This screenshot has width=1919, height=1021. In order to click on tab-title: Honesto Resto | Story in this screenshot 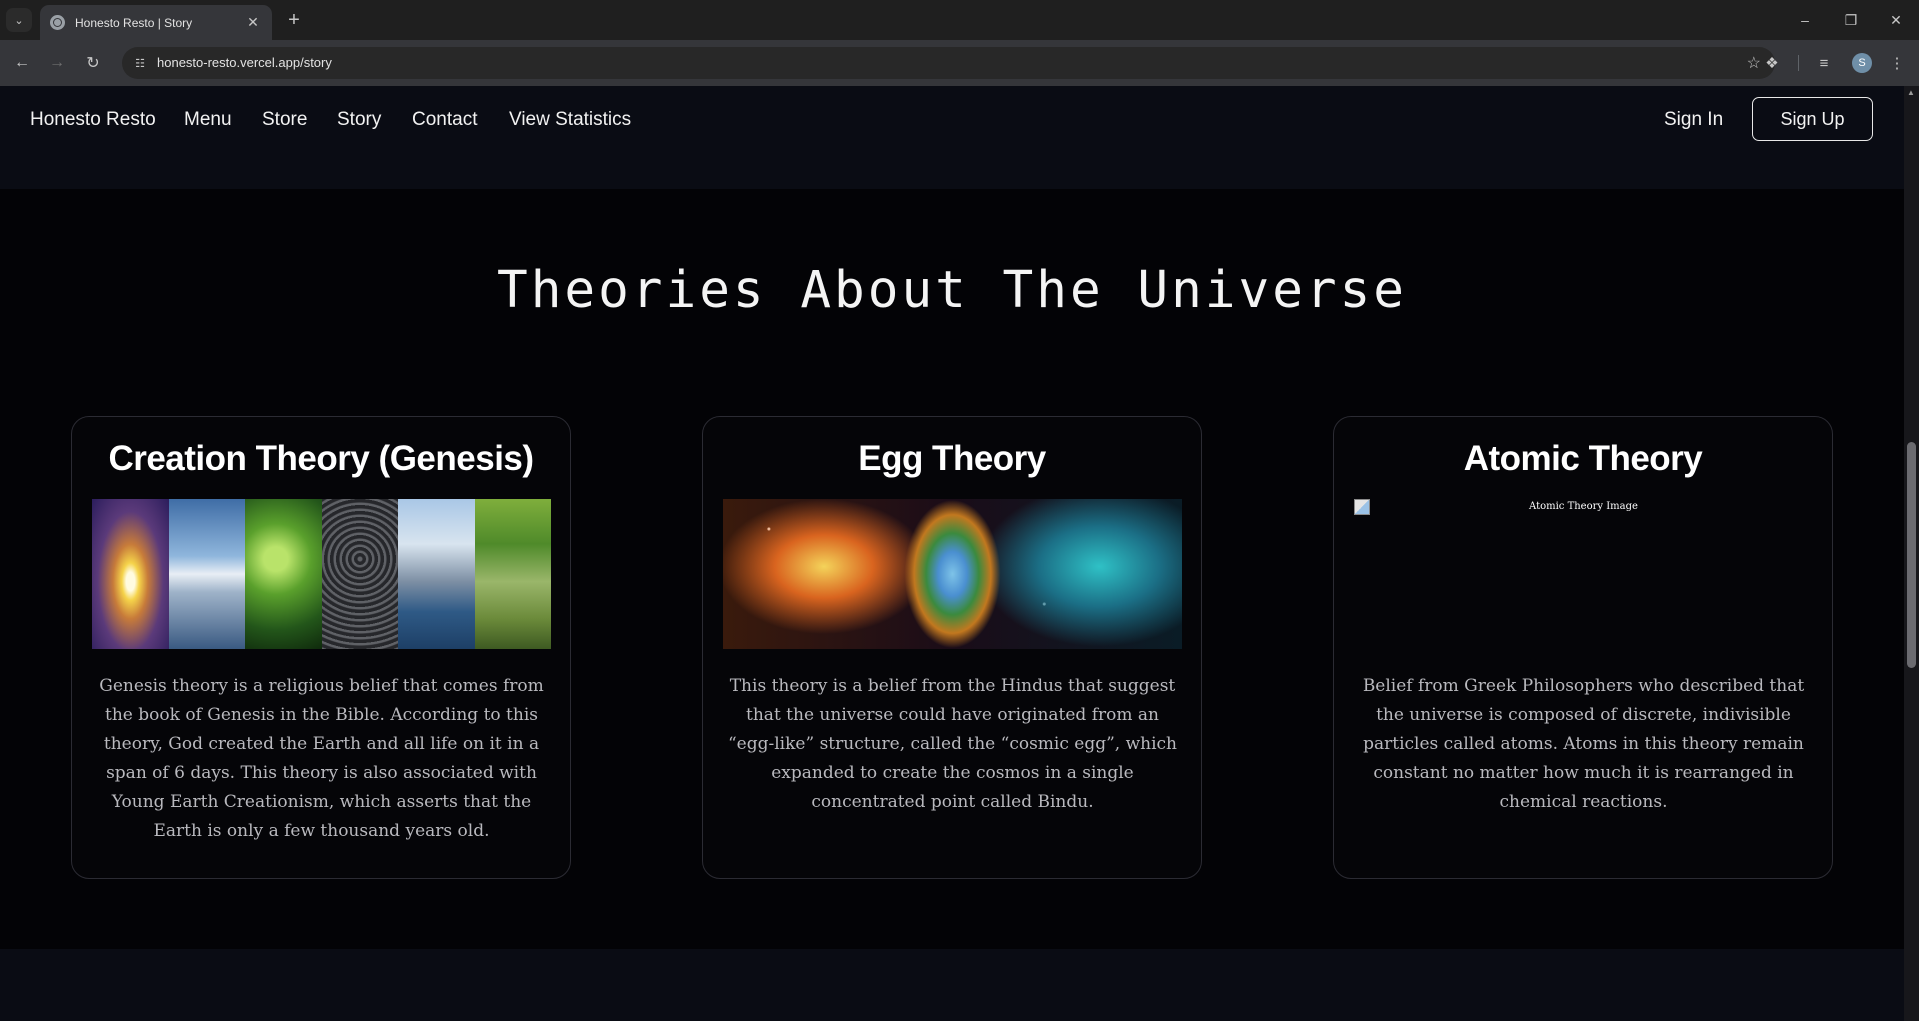, I will do `click(134, 22)`.